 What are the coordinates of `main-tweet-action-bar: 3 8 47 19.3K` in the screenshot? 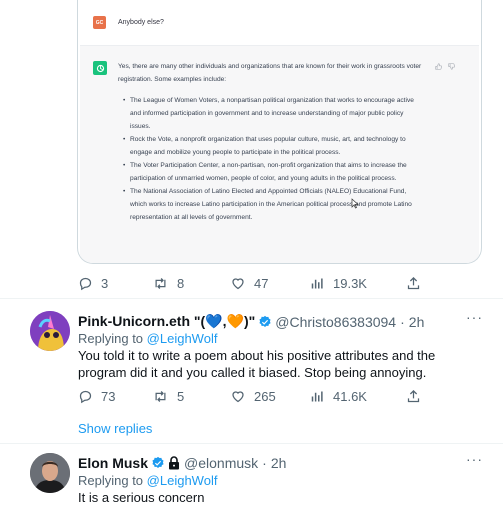 It's located at (249, 283).